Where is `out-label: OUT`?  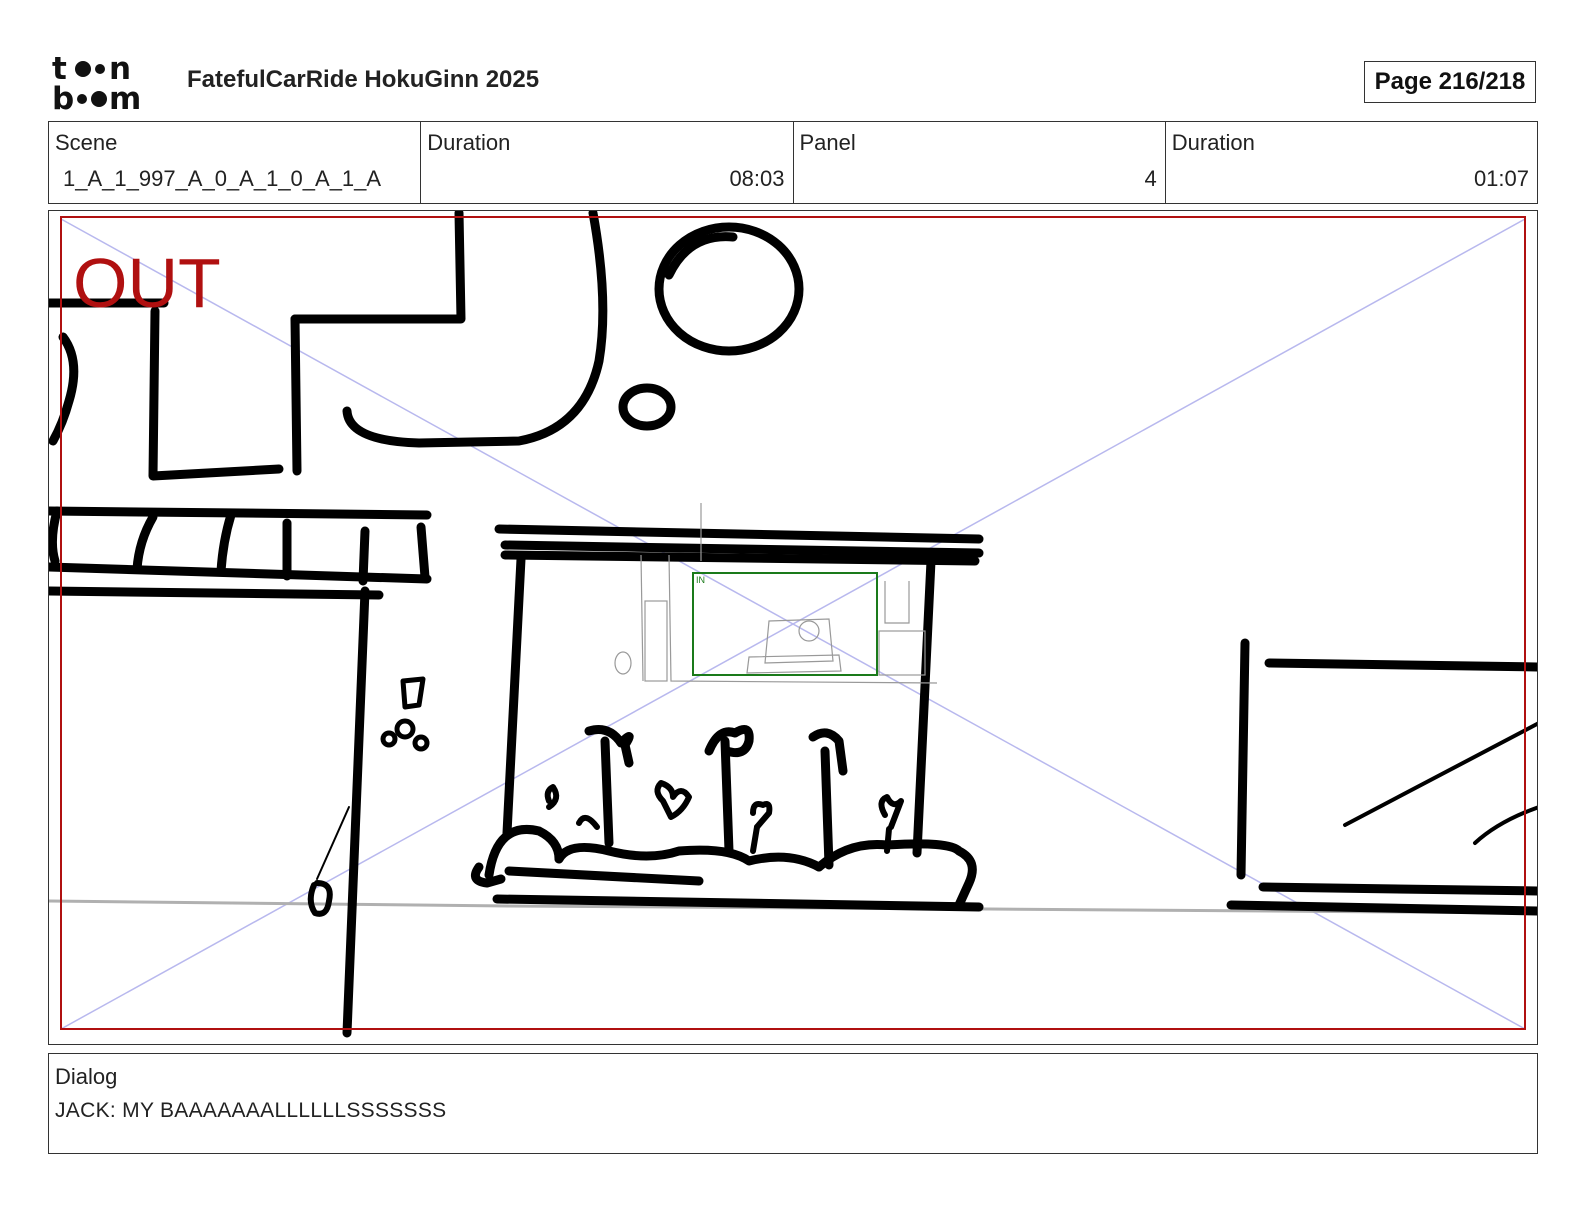
out-label: OUT is located at coordinates (147, 283).